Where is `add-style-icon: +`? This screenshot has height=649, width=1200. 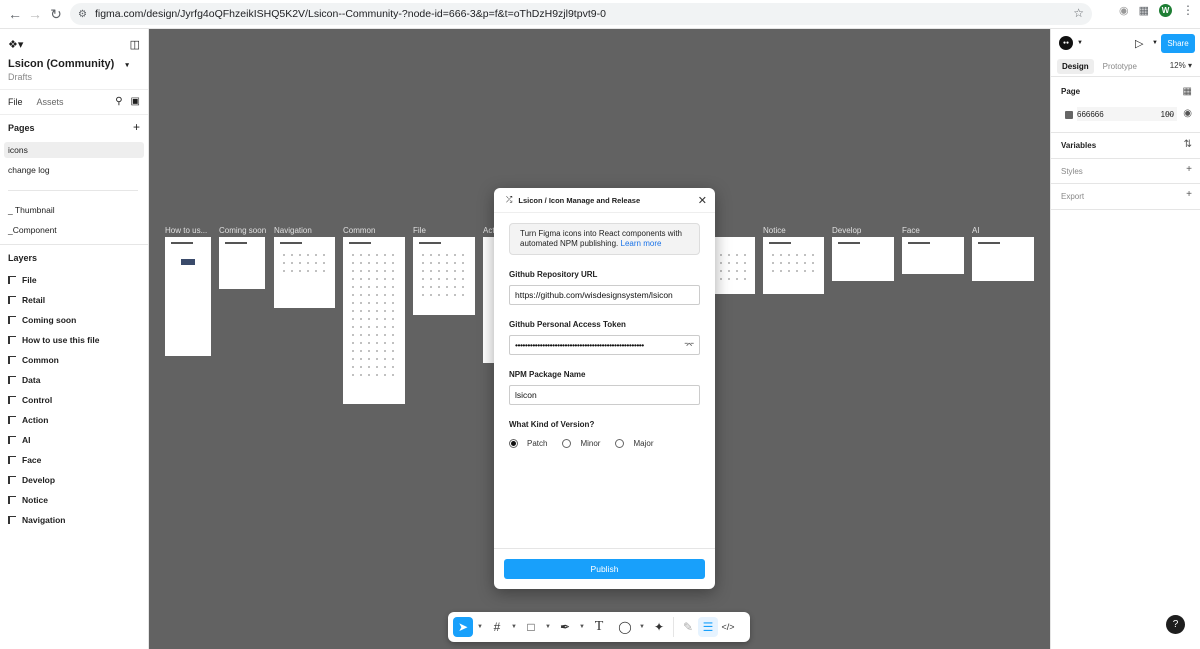
add-style-icon: + is located at coordinates (1189, 169).